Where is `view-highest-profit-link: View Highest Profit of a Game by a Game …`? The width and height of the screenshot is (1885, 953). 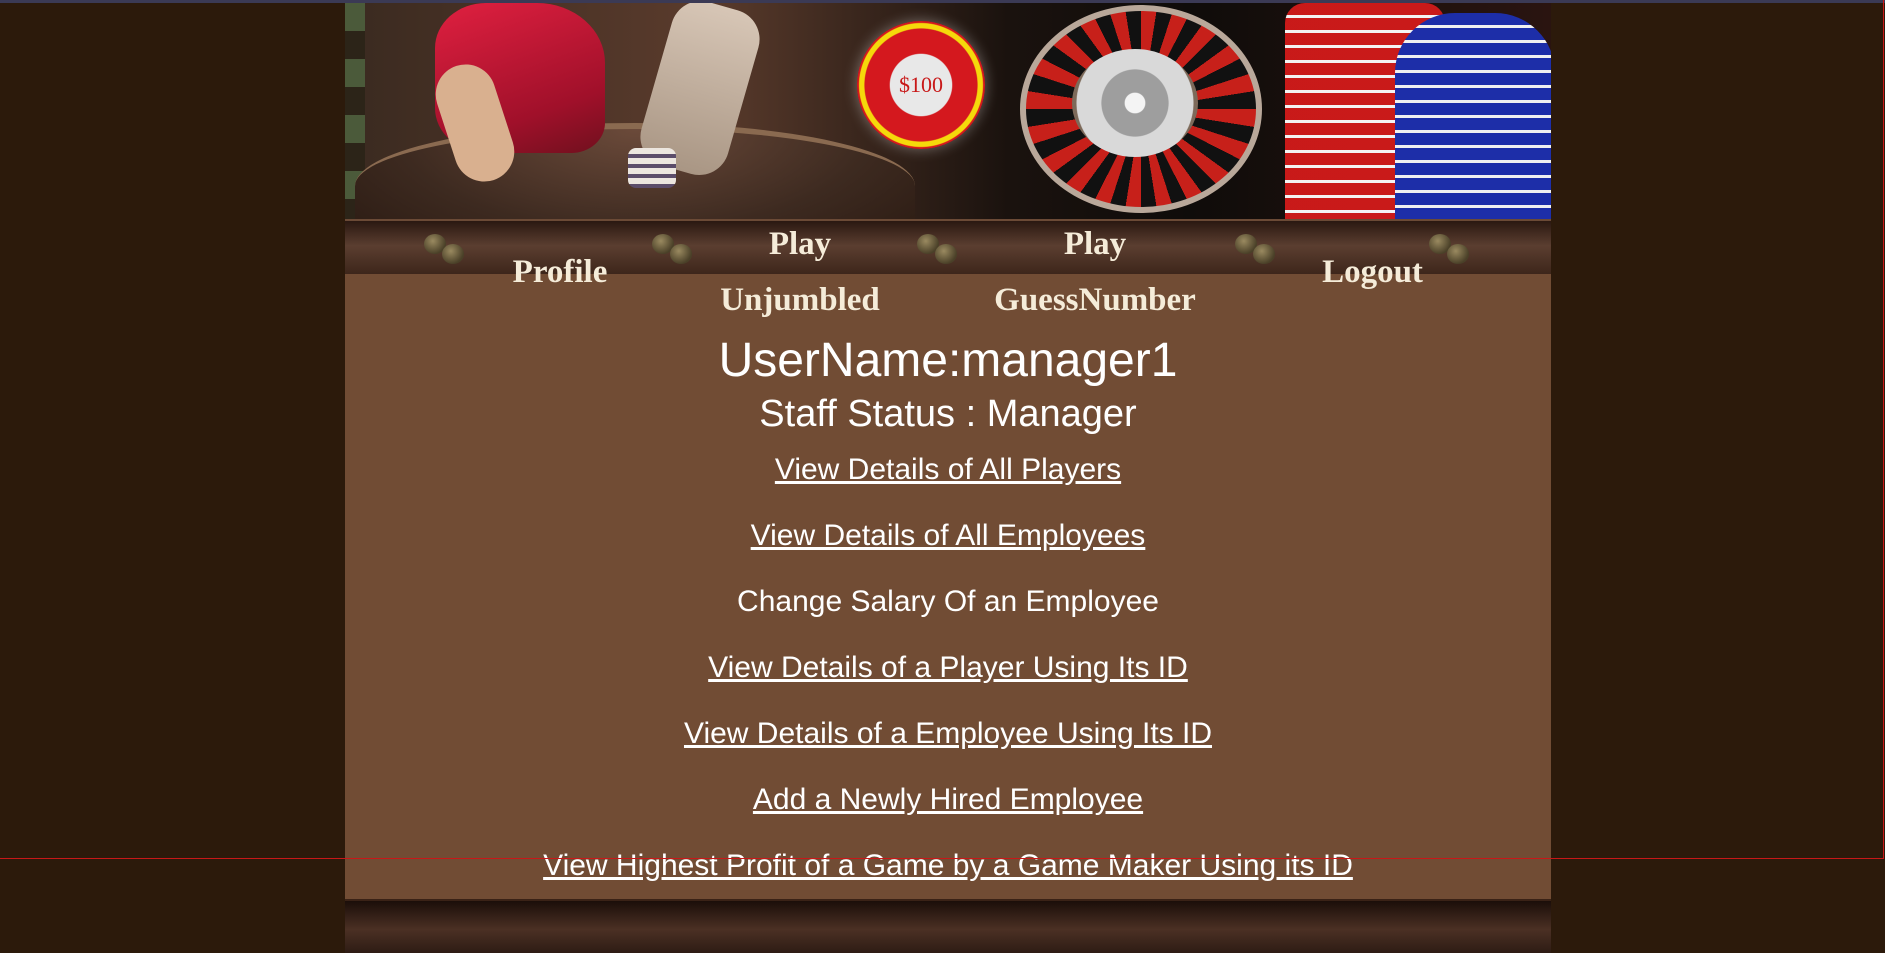
view-highest-profit-link: View Highest Profit of a Game by a Game … is located at coordinates (948, 865).